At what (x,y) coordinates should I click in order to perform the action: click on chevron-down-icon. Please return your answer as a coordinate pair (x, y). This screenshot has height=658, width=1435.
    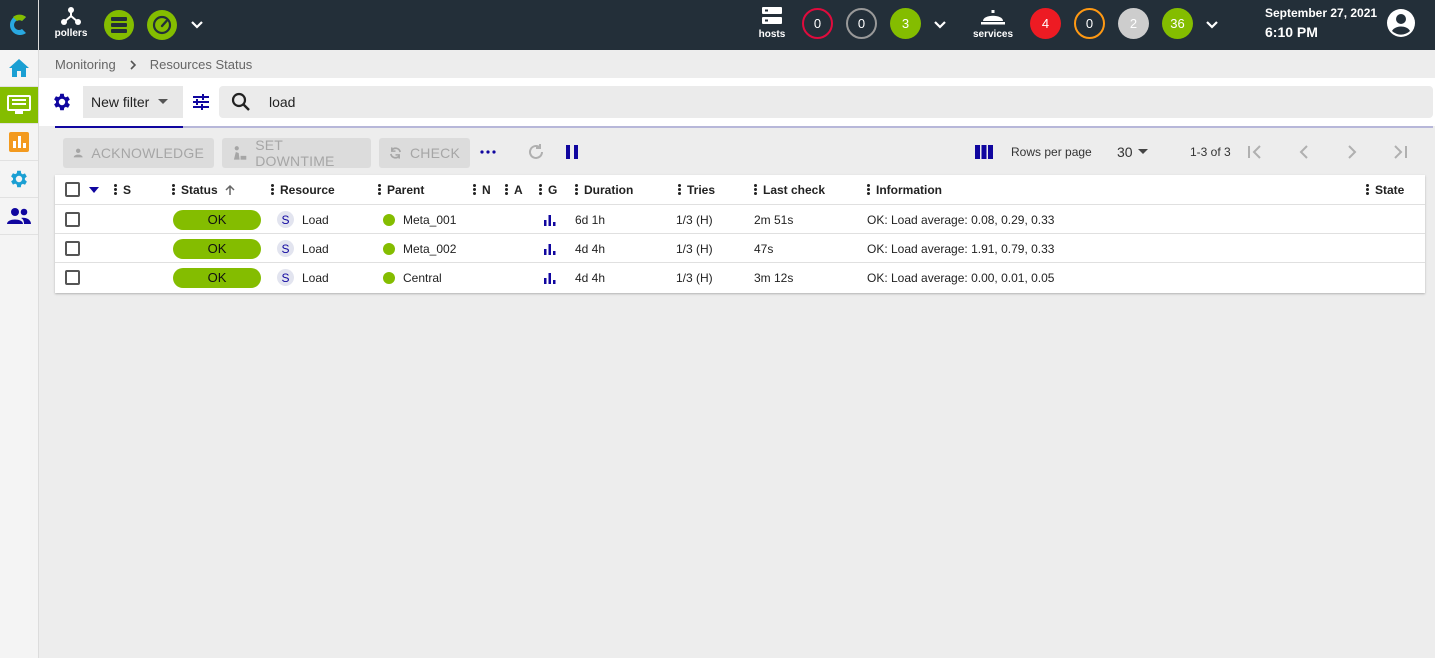
    Looking at the image, I should click on (197, 25).